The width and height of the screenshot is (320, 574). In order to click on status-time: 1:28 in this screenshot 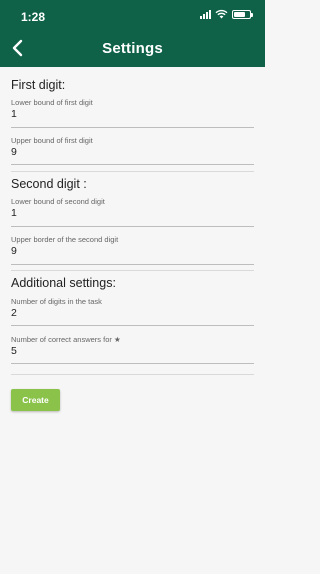, I will do `click(33, 17)`.